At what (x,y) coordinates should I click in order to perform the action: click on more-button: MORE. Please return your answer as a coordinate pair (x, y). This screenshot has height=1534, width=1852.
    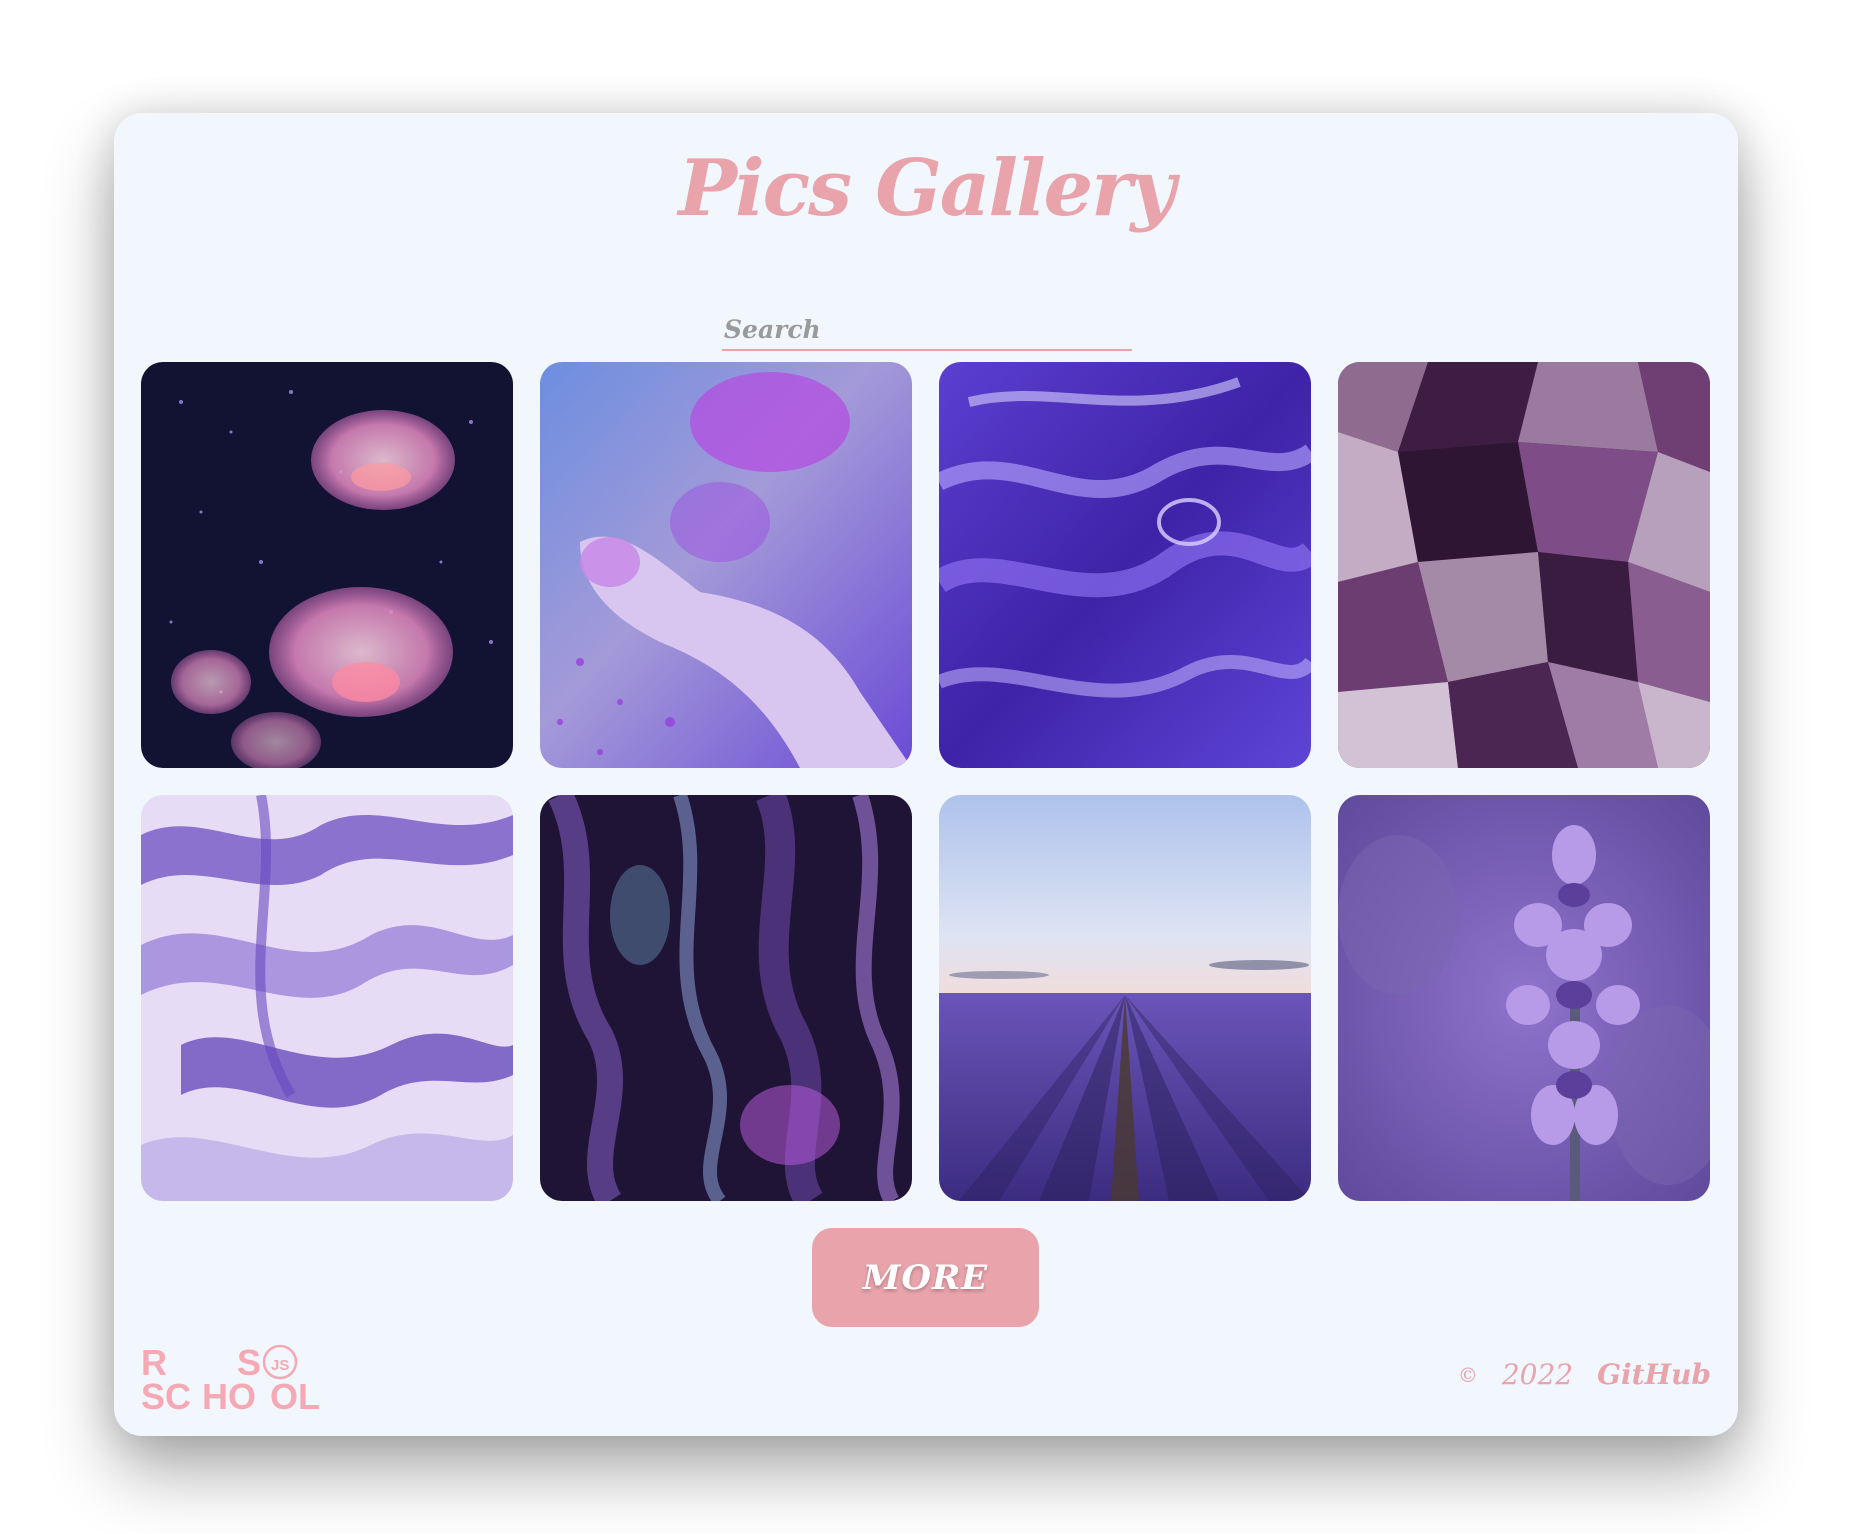
    Looking at the image, I should click on (925, 1277).